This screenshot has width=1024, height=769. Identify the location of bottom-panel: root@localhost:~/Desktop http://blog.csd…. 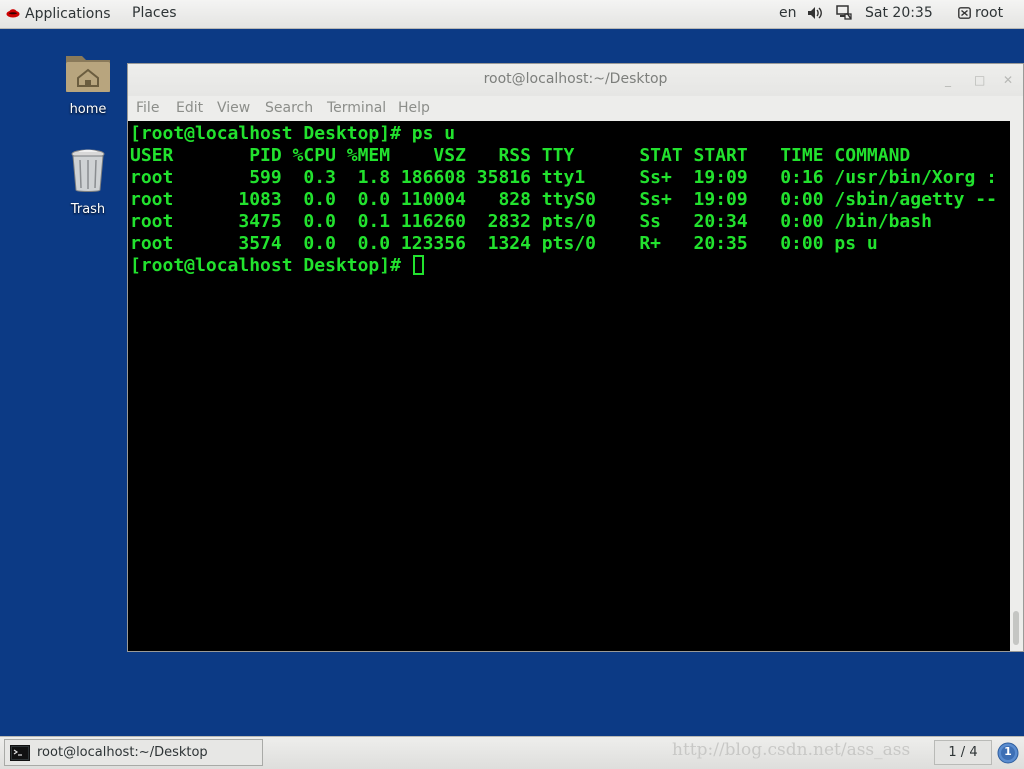
(512, 752).